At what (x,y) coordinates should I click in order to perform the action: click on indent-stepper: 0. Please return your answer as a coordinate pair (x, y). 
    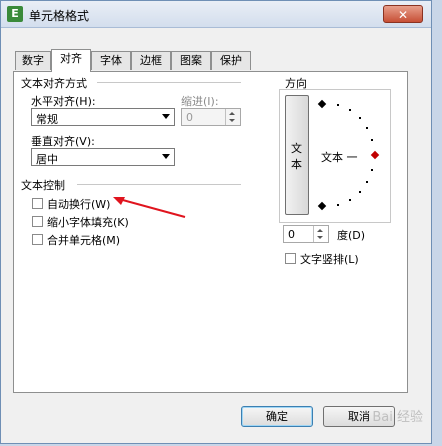
    Looking at the image, I should click on (211, 117).